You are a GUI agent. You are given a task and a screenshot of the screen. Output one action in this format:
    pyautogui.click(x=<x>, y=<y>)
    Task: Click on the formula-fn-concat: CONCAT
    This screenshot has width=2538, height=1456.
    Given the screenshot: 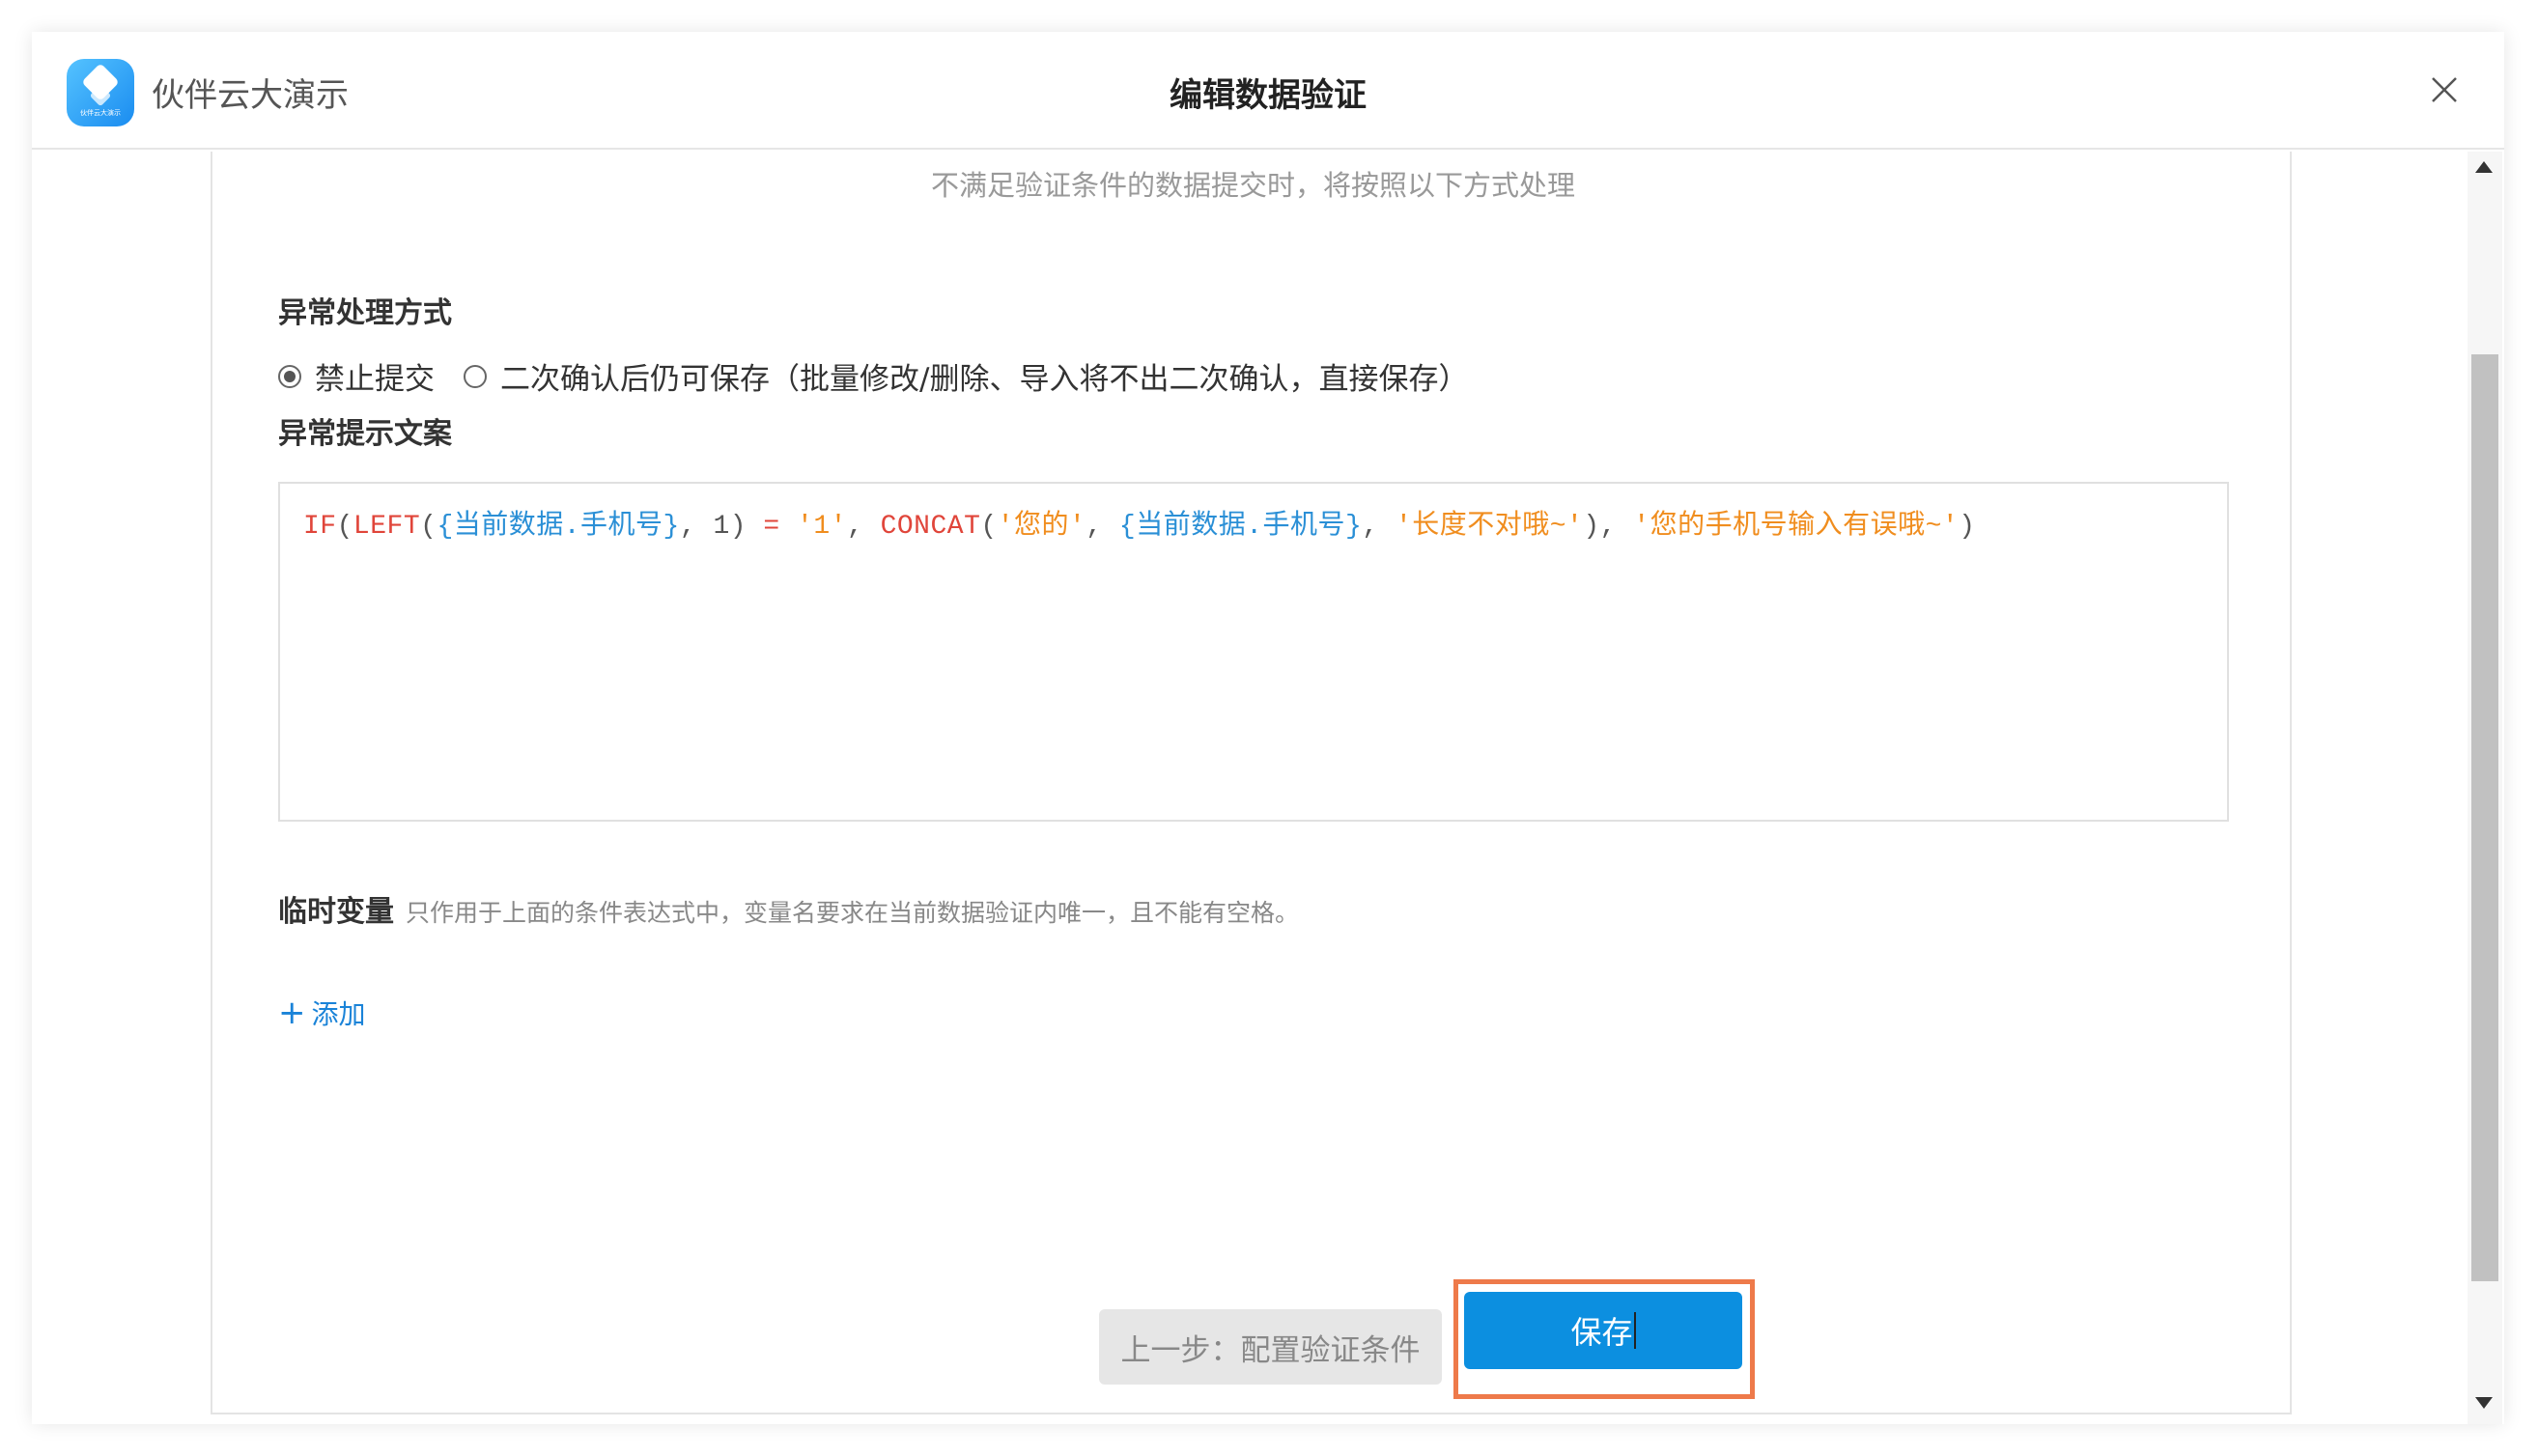 What is the action you would take?
    pyautogui.click(x=930, y=527)
    